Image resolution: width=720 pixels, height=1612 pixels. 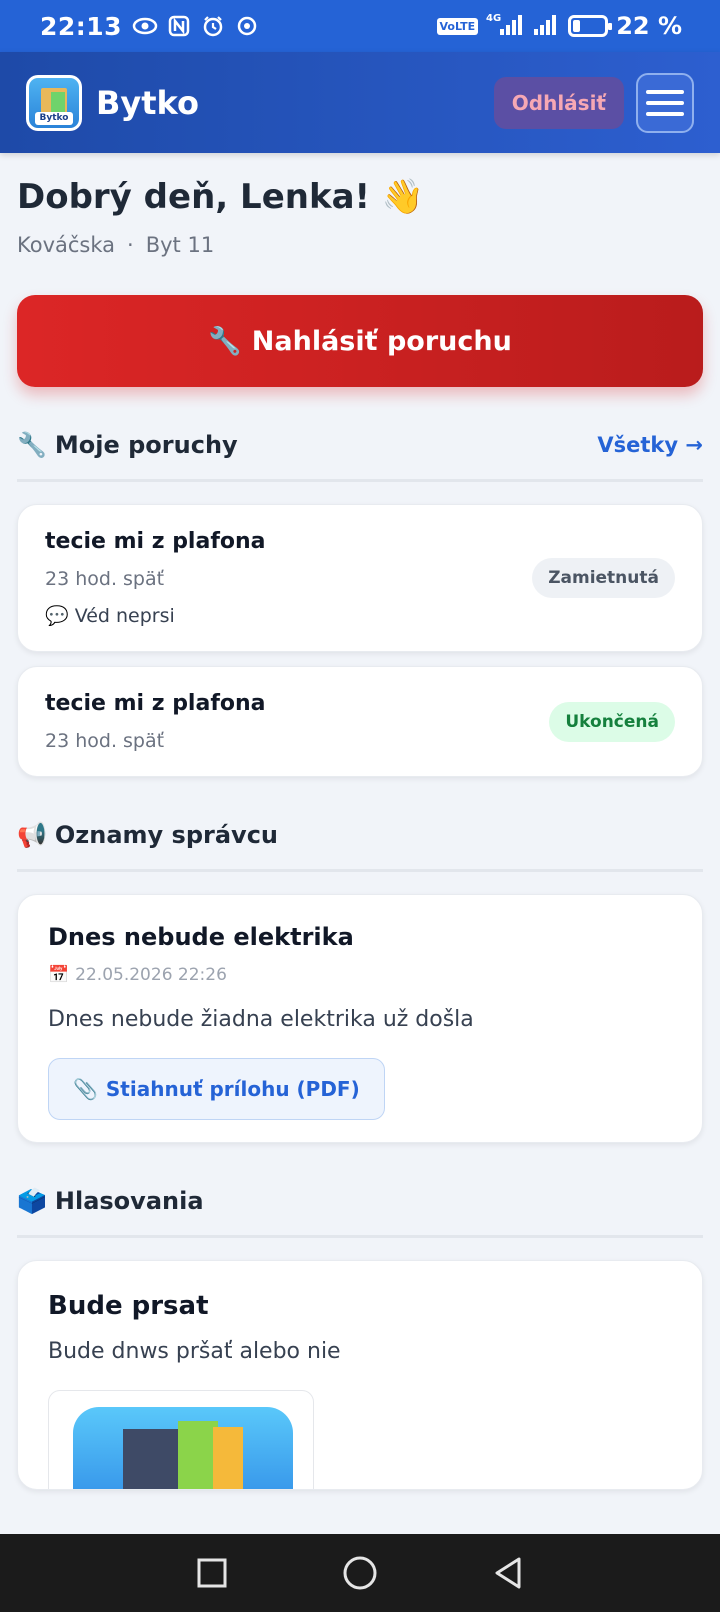 I want to click on status-left-icons, so click(x=196, y=26).